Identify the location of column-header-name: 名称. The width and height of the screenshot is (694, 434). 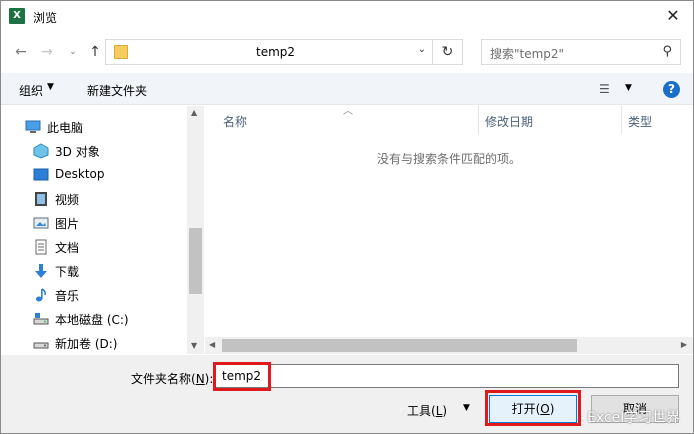
(235, 127).